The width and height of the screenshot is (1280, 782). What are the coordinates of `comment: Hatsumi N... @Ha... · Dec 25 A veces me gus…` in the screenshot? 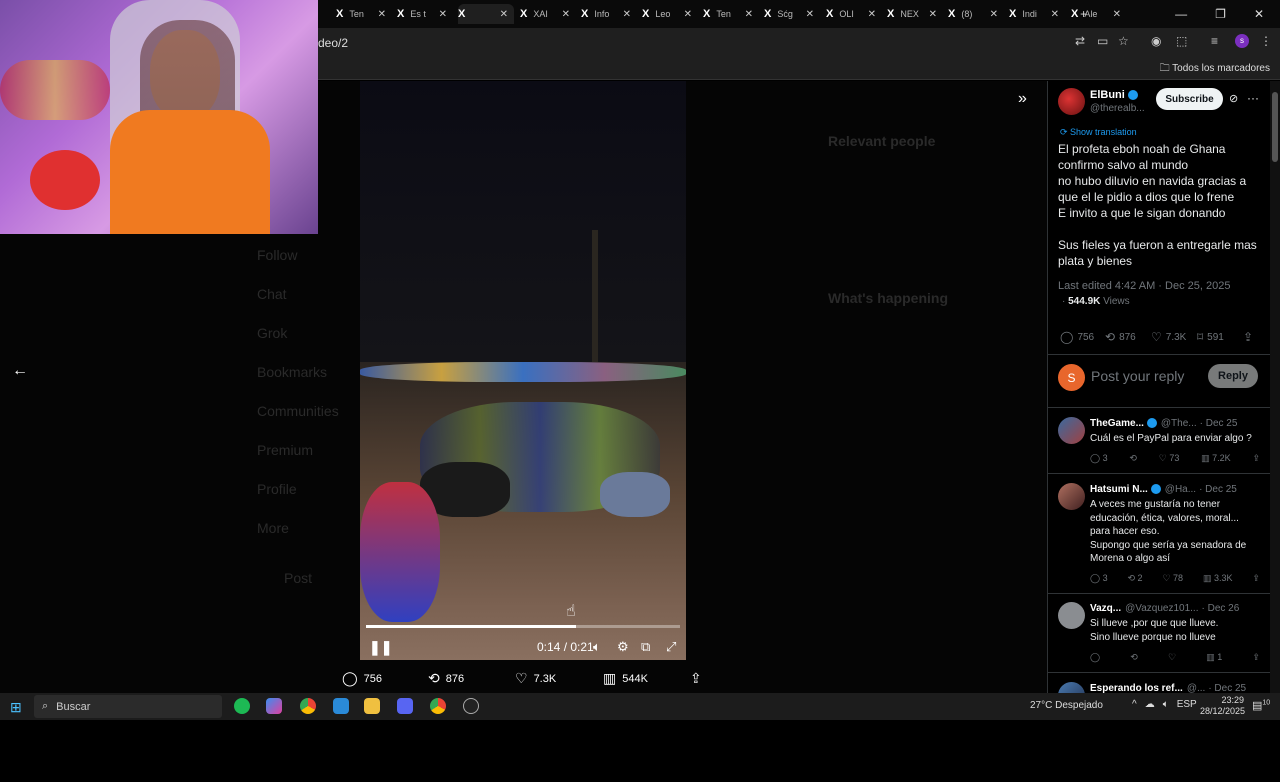 It's located at (1158, 538).